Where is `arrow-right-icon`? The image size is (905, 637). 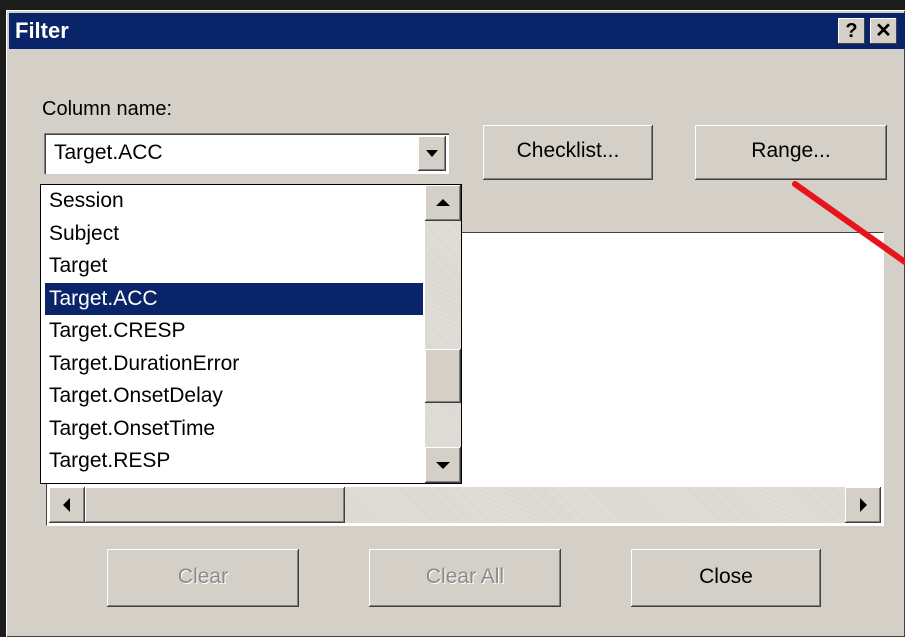 arrow-right-icon is located at coordinates (863, 505).